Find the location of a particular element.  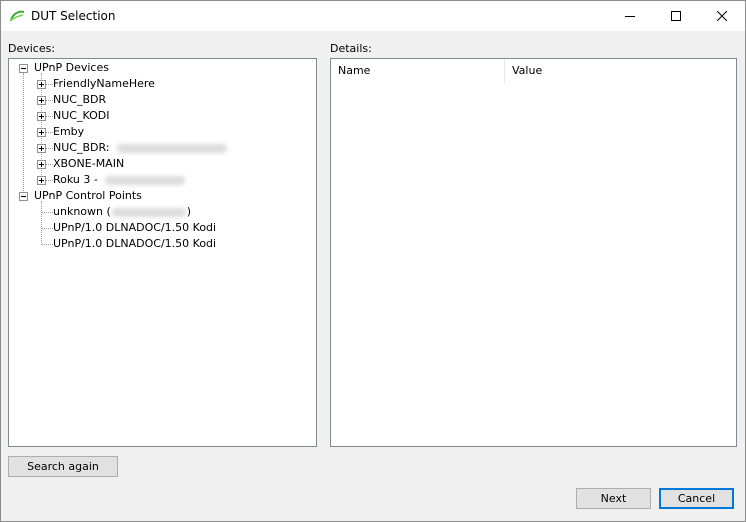

close-icon is located at coordinates (722, 16).